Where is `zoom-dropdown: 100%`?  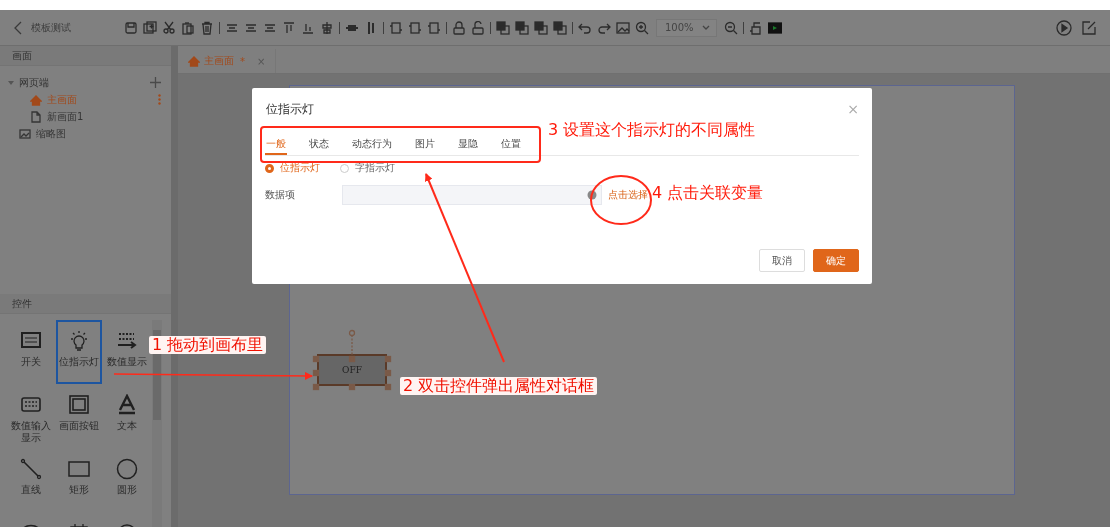
zoom-dropdown: 100% is located at coordinates (686, 27).